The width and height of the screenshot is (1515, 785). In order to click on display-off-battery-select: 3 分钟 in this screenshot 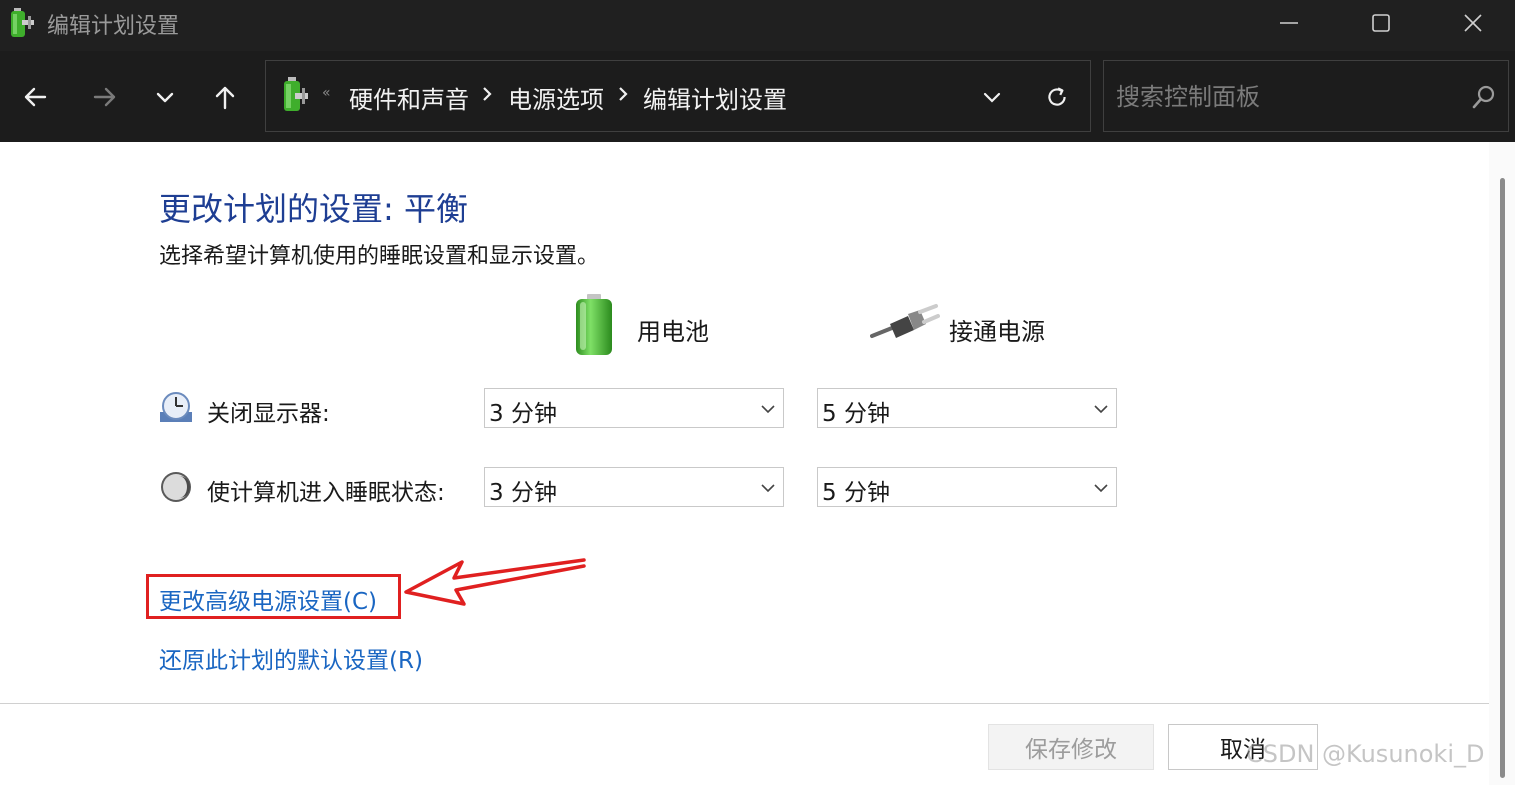, I will do `click(634, 408)`.